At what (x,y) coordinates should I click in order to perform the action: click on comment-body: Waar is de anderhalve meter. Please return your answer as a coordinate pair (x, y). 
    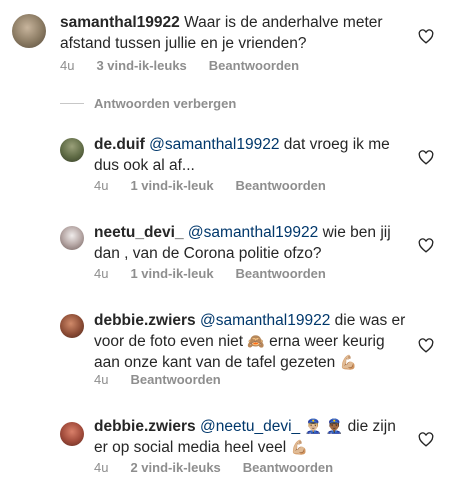
    Looking at the image, I should click on (283, 22).